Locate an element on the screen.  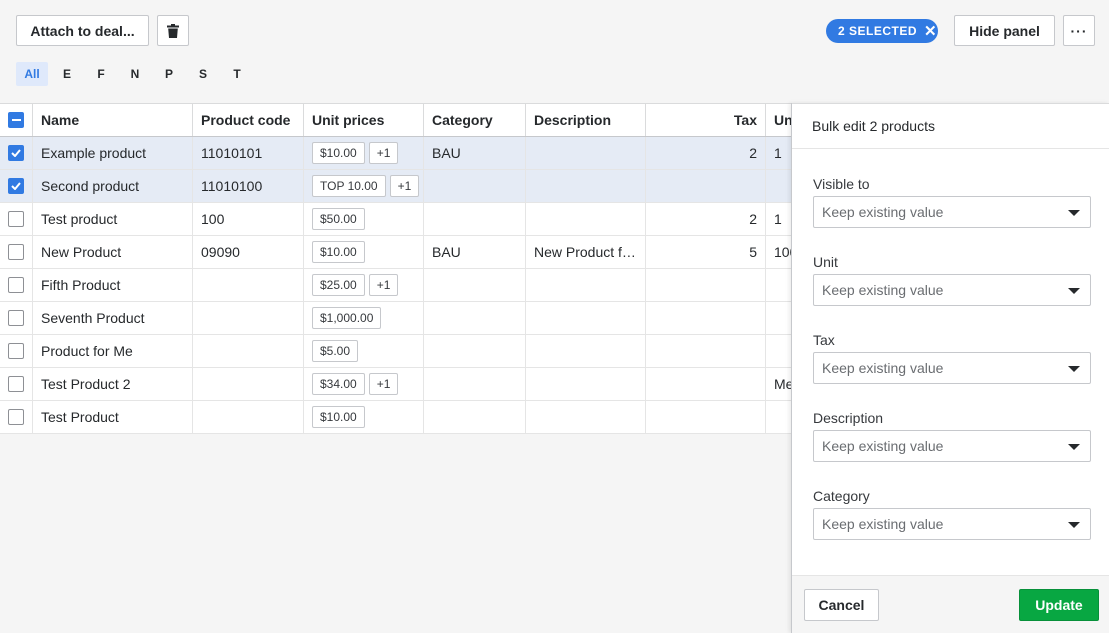
unit-prices-cell: $50.00 is located at coordinates (364, 219).